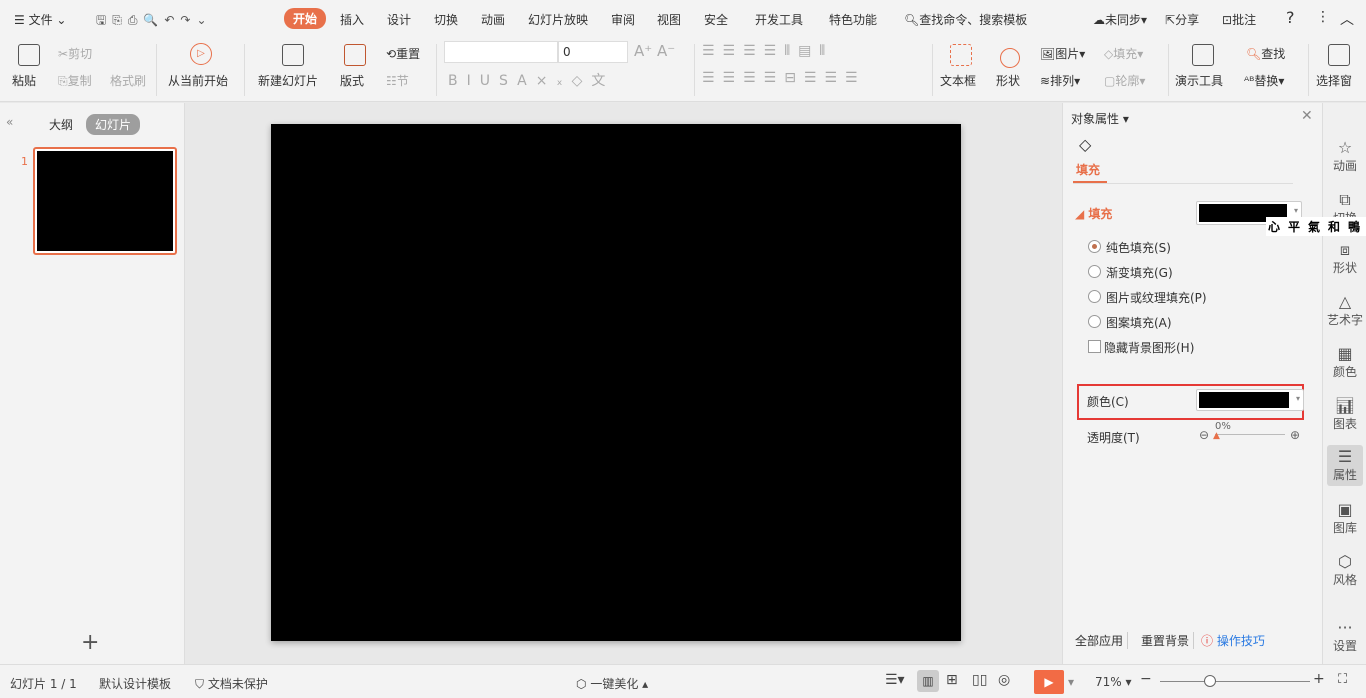 The width and height of the screenshot is (1366, 698). I want to click on more-icon: ⋮, so click(1323, 17).